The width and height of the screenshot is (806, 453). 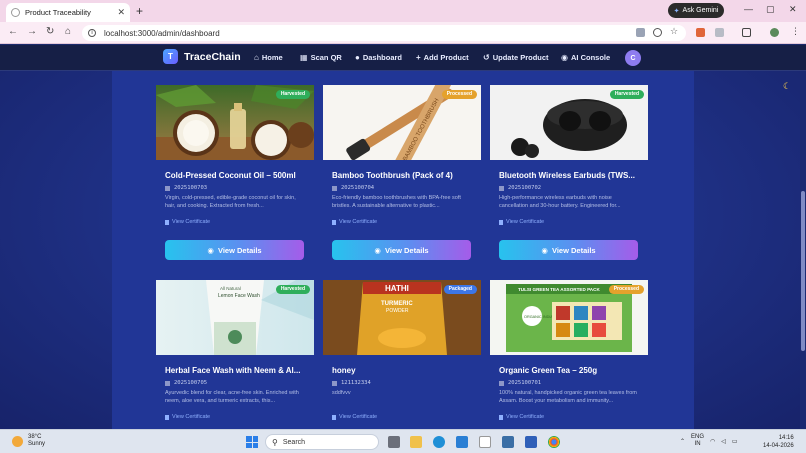 I want to click on weather-condition: Sunny, so click(x=37, y=444).